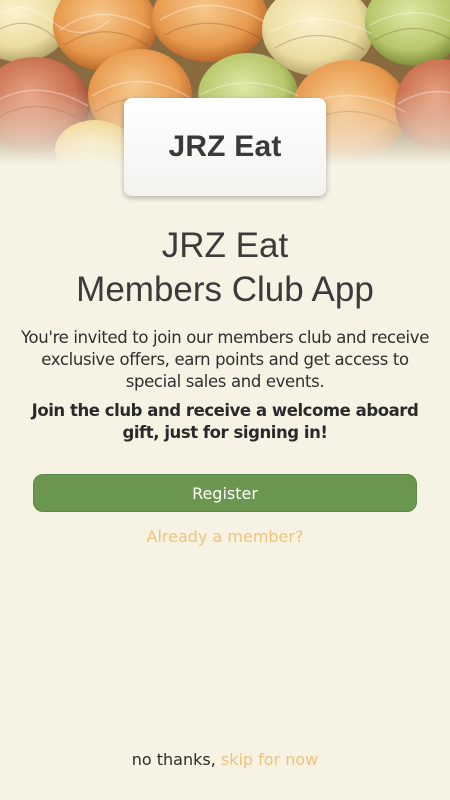  I want to click on brand-logo: JRZ Eat, so click(225, 146).